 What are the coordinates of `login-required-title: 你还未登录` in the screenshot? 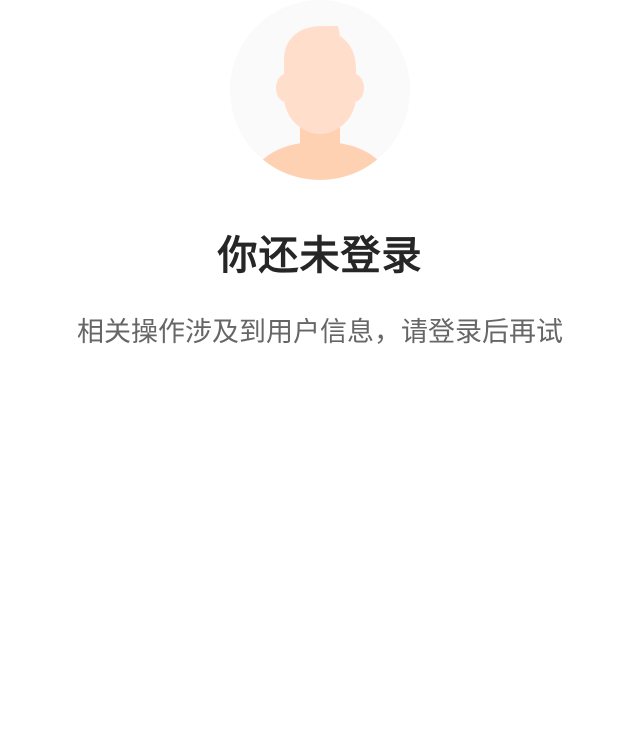 It's located at (320, 256).